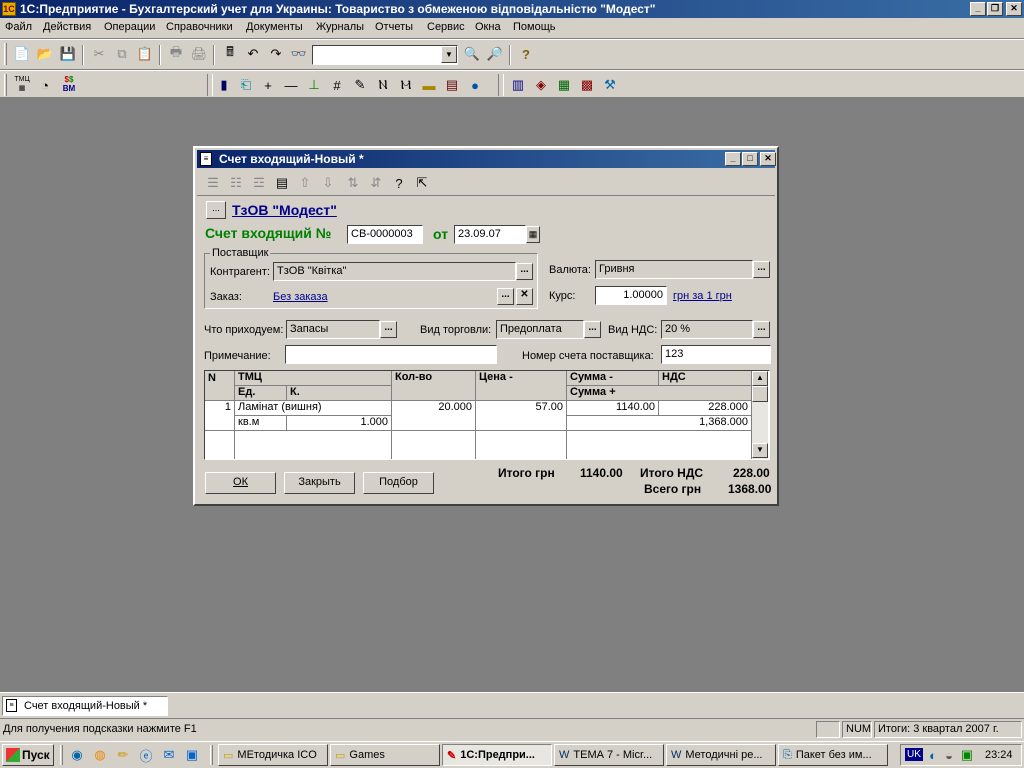 The image size is (1024, 768). Describe the element at coordinates (319, 483) in the screenshot. I see `close-button: Закрыть` at that location.